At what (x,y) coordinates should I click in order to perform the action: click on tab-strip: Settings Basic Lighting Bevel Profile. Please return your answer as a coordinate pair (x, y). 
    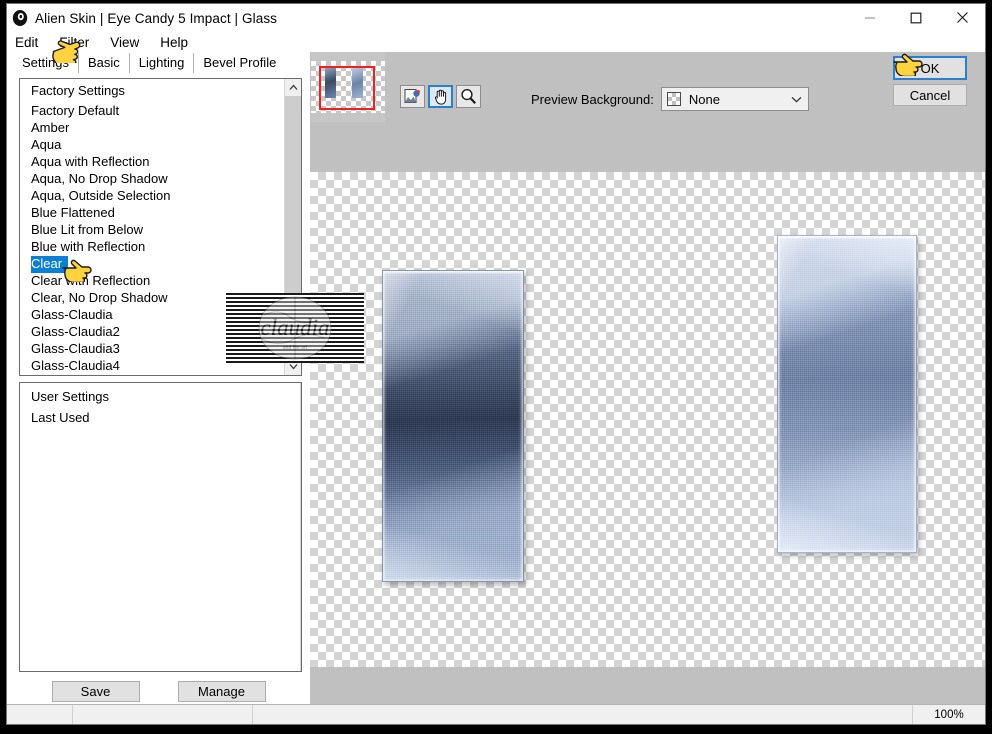
    Looking at the image, I should click on (158, 62).